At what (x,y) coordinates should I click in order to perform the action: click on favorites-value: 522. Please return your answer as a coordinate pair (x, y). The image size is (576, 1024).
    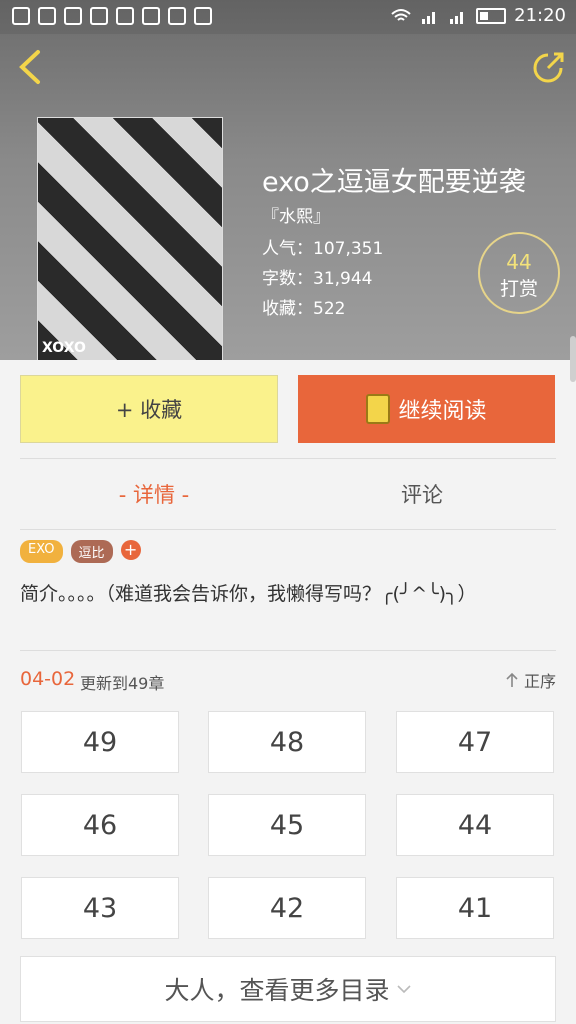
    Looking at the image, I should click on (329, 309).